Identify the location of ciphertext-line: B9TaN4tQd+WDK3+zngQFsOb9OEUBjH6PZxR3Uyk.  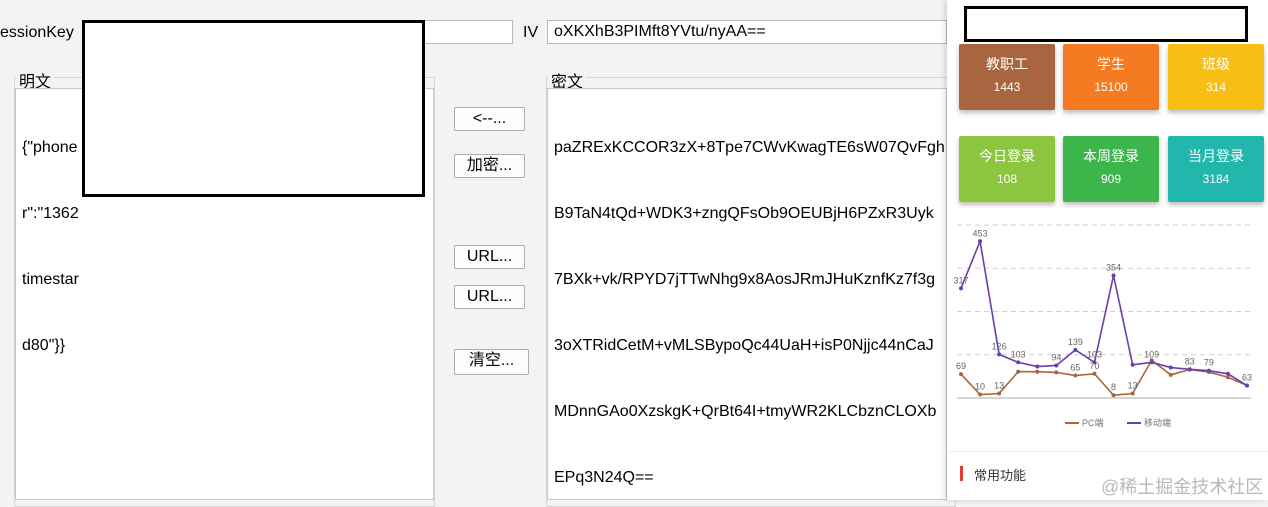
(744, 213).